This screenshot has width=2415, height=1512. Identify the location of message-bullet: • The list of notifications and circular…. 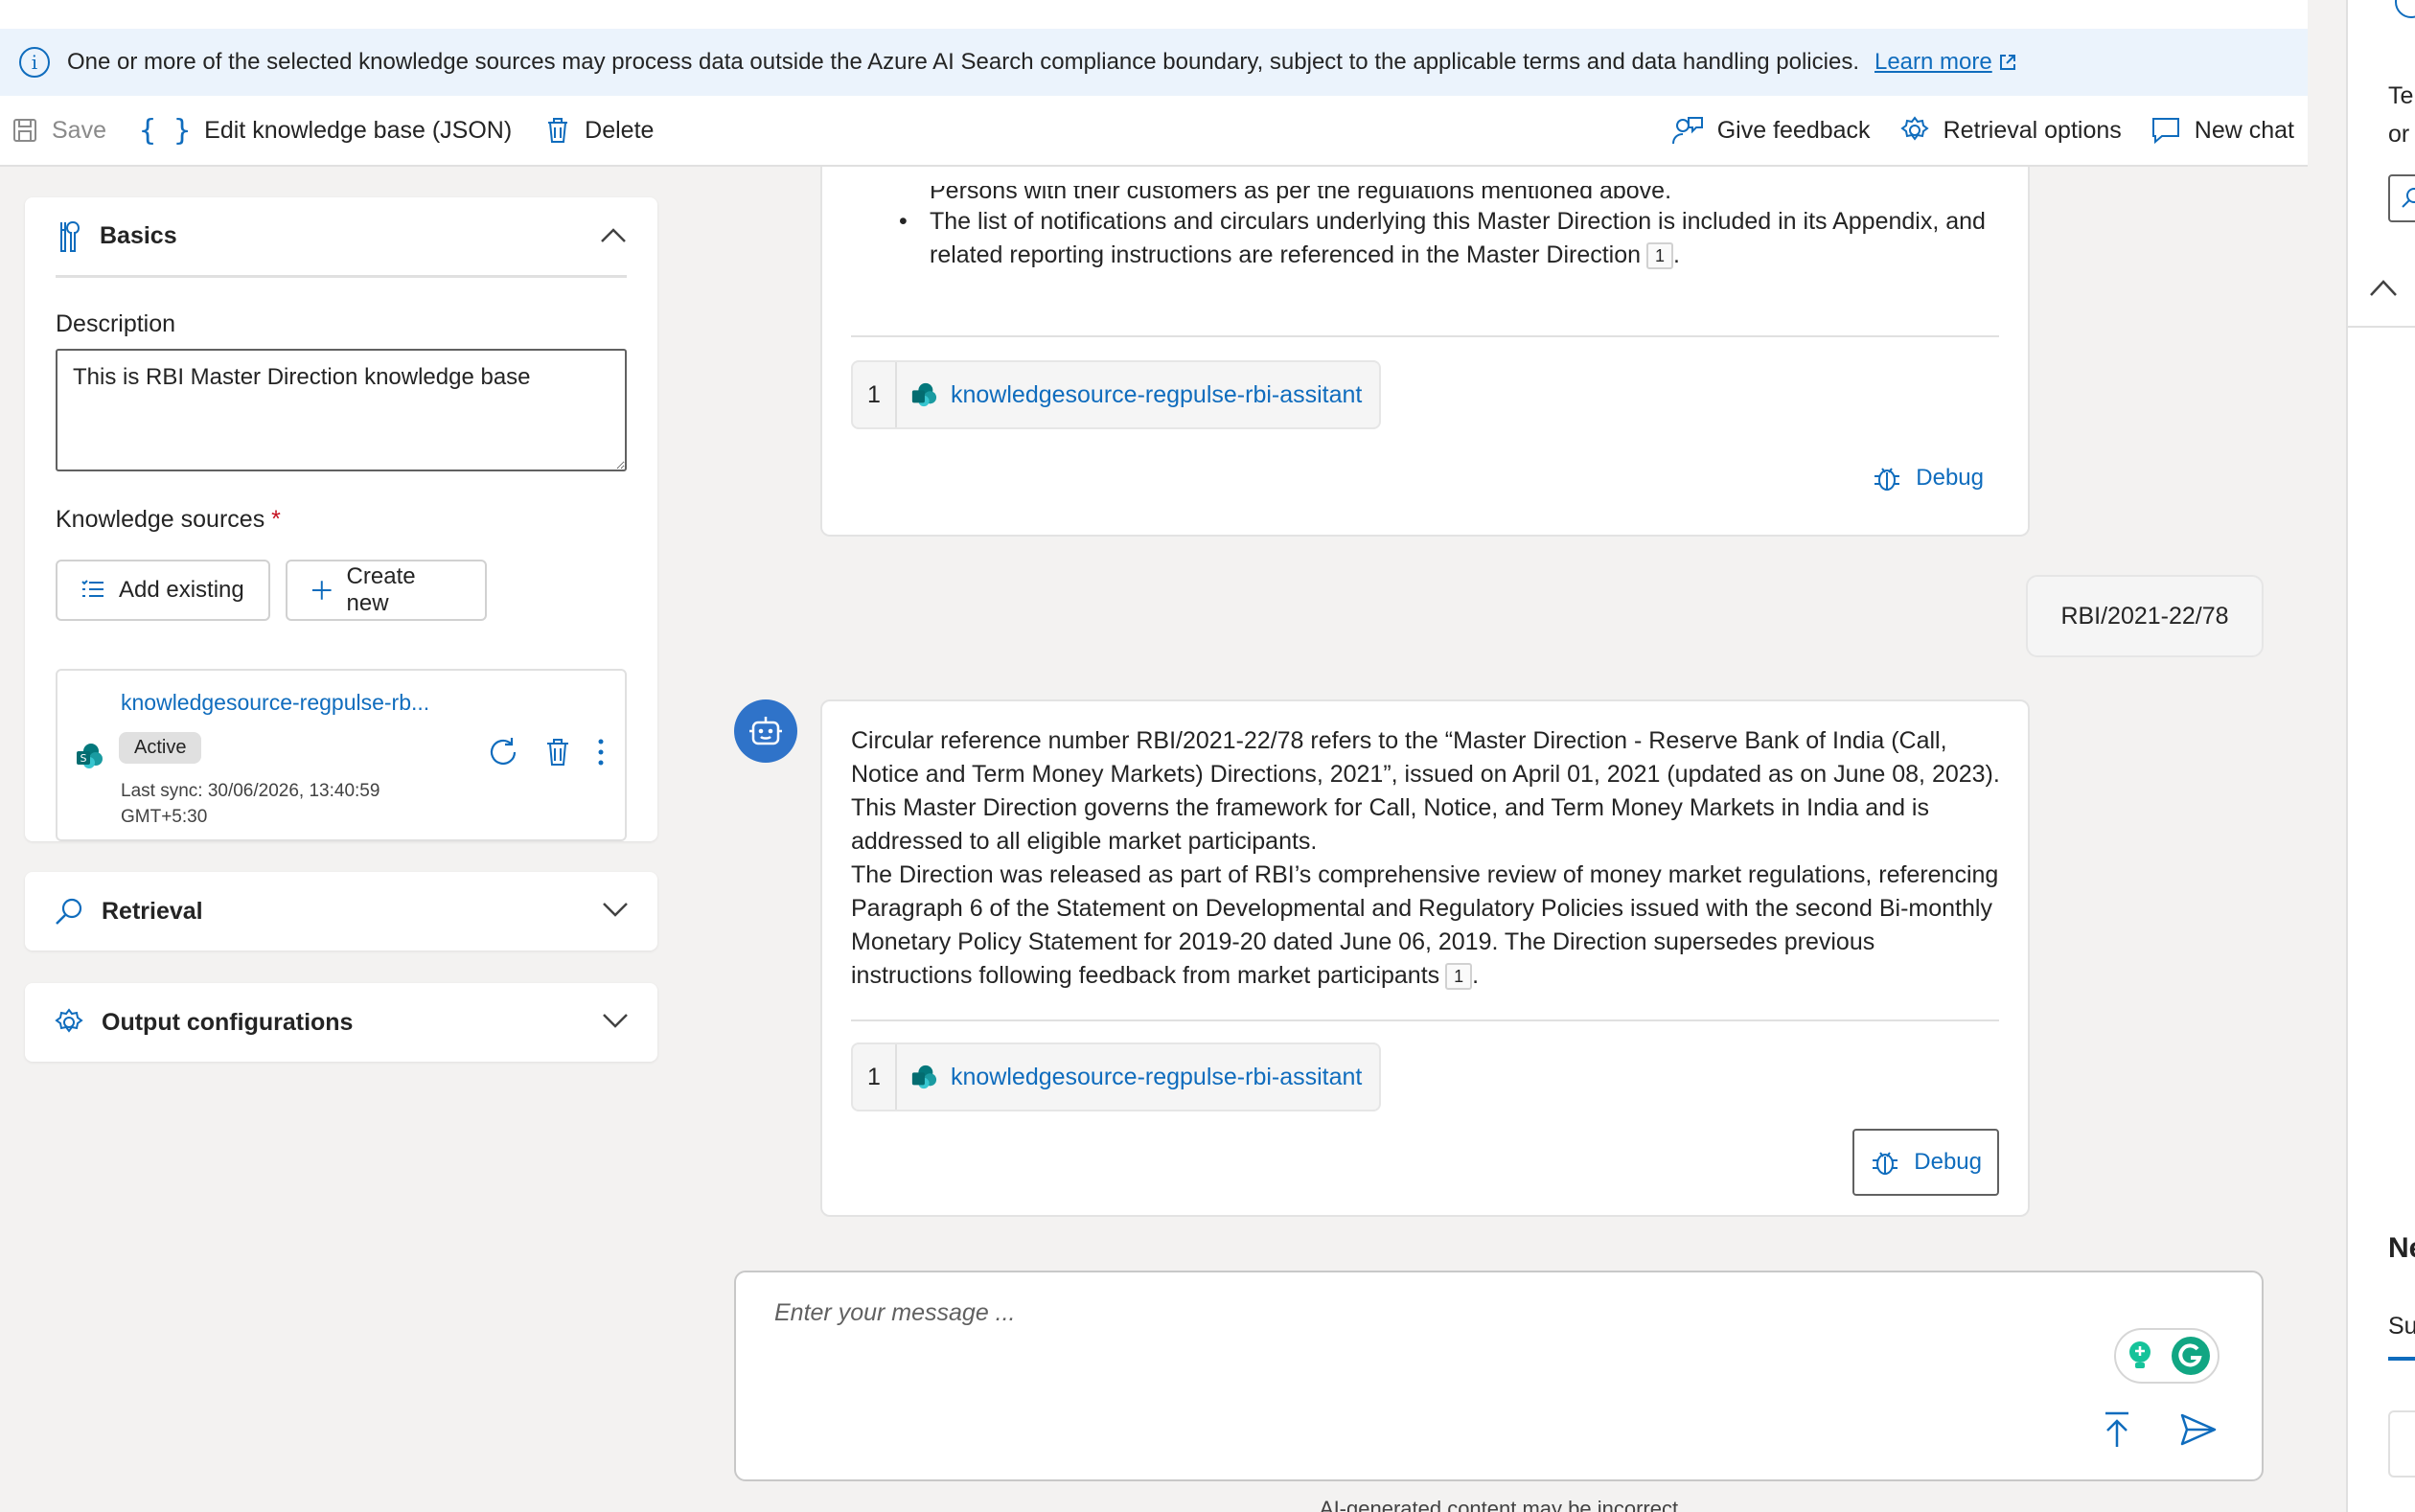
(1426, 238).